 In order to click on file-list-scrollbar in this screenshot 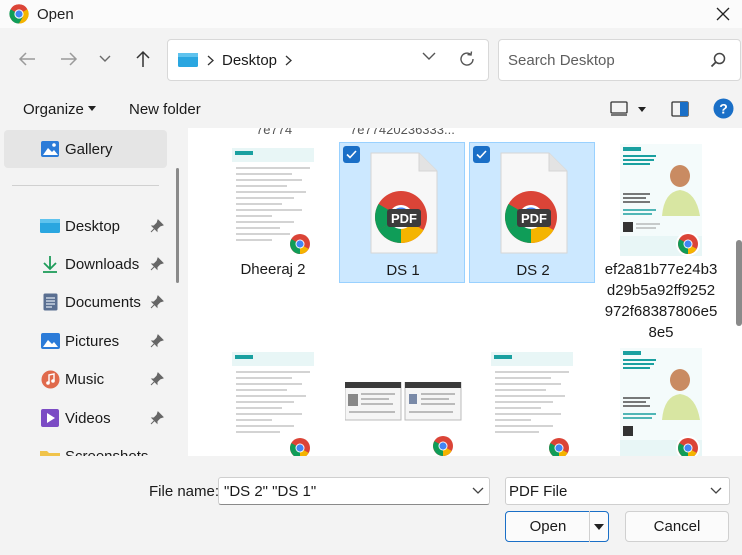, I will do `click(739, 283)`.